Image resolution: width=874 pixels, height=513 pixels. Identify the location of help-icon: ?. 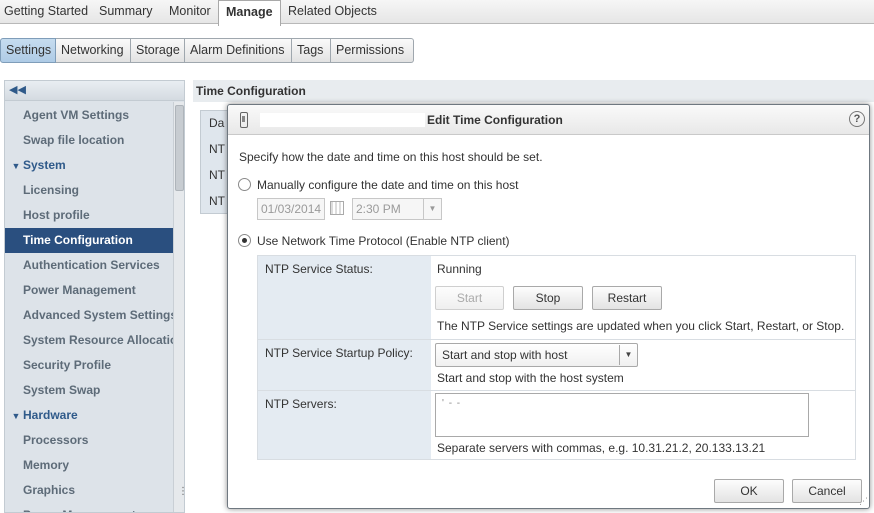
(857, 119).